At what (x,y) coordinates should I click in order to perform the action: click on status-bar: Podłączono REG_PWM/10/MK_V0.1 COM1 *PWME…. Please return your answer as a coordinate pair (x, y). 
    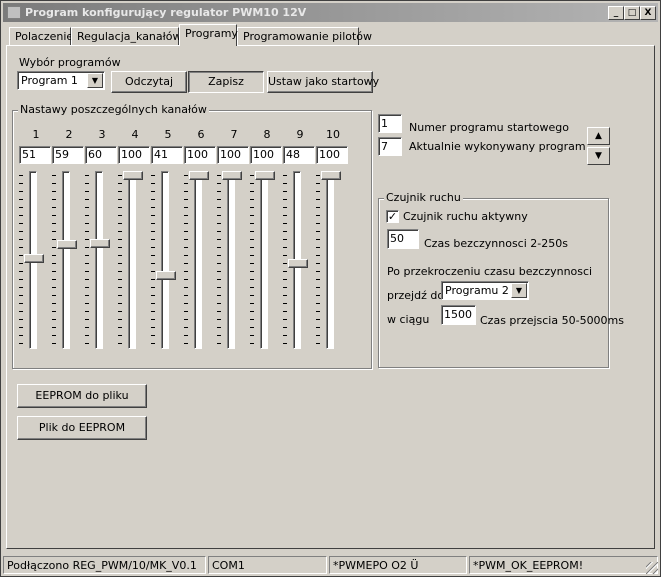
    Looking at the image, I should click on (330, 565).